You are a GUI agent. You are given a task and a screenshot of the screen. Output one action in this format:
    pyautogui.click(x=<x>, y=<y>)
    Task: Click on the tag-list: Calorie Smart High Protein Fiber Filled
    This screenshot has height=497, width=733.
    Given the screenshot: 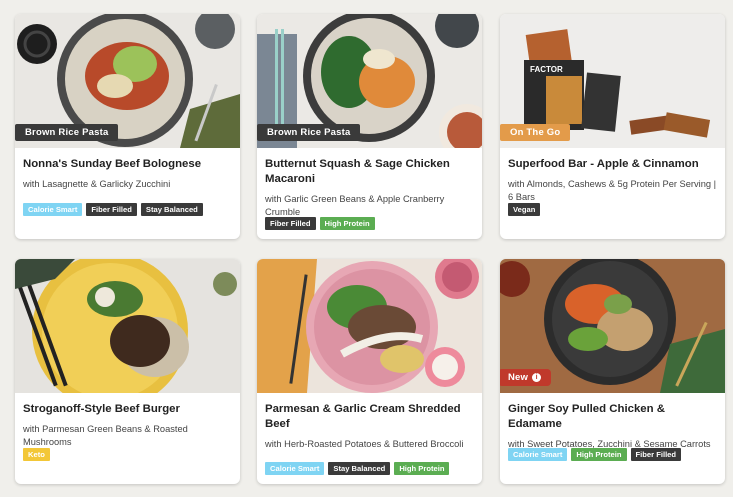 What is the action you would take?
    pyautogui.click(x=595, y=454)
    